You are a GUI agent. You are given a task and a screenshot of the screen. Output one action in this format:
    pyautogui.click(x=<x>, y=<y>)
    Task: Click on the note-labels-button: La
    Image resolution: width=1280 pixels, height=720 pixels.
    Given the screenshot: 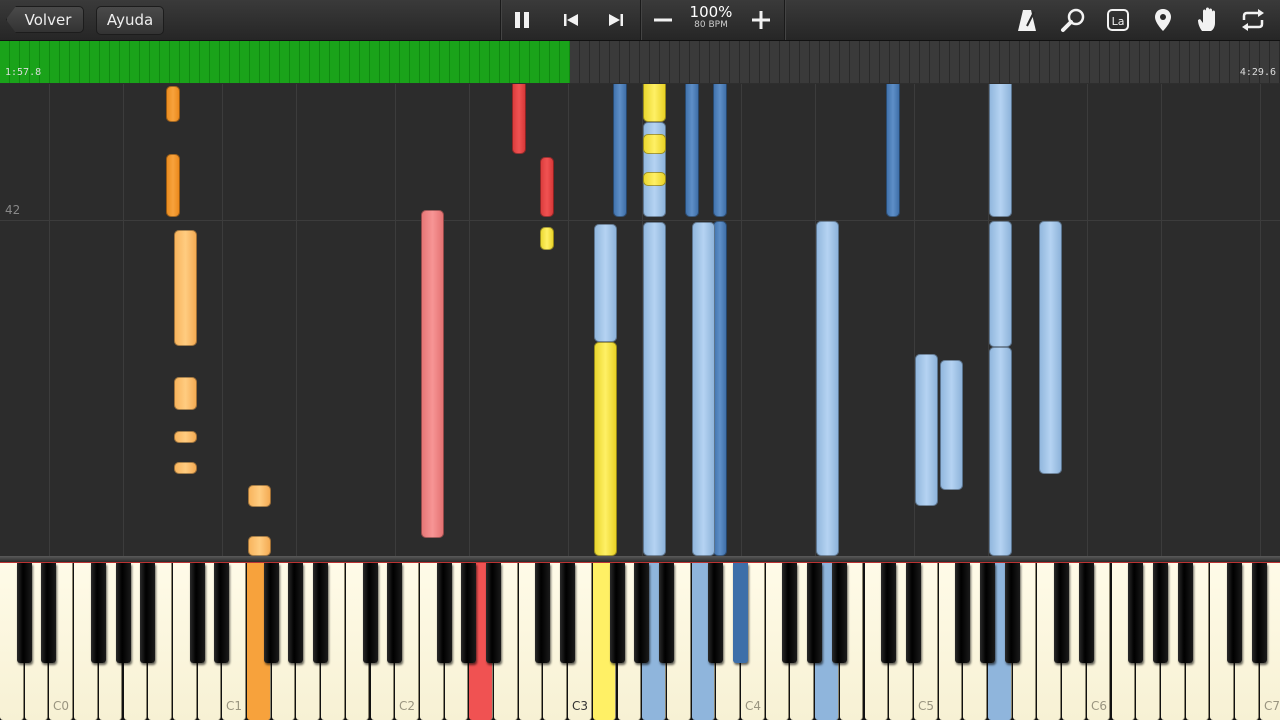 What is the action you would take?
    pyautogui.click(x=1118, y=20)
    